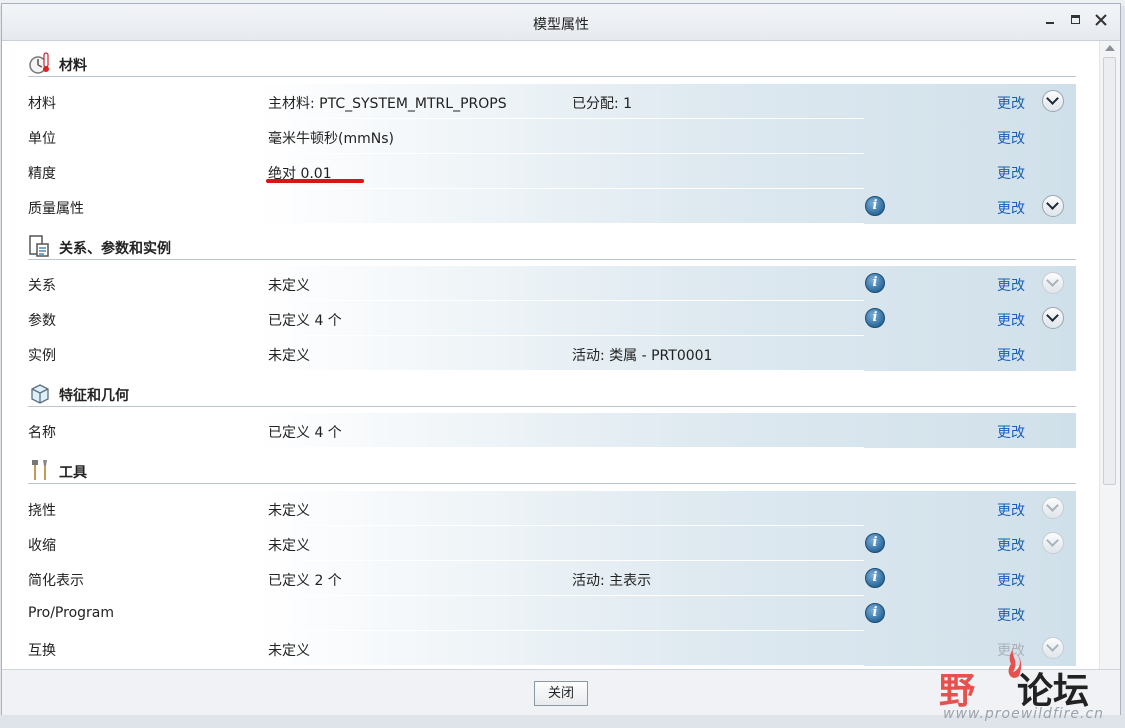 This screenshot has height=728, width=1125. I want to click on section-relations: 关系、参数和实例, so click(552, 245).